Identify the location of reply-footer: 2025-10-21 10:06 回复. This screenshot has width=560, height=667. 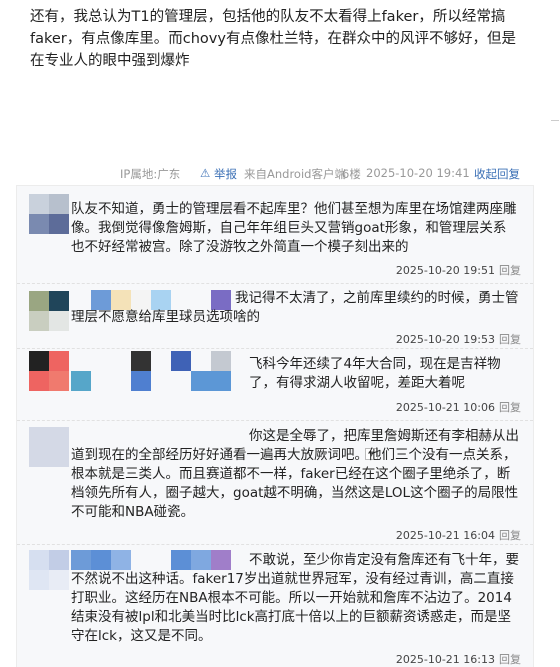
(458, 407).